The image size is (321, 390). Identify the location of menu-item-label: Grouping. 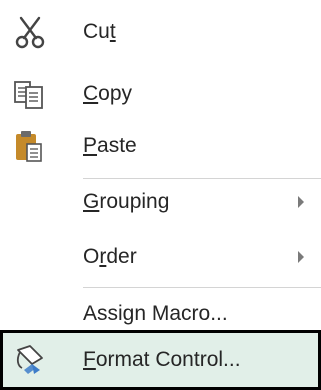
(126, 201).